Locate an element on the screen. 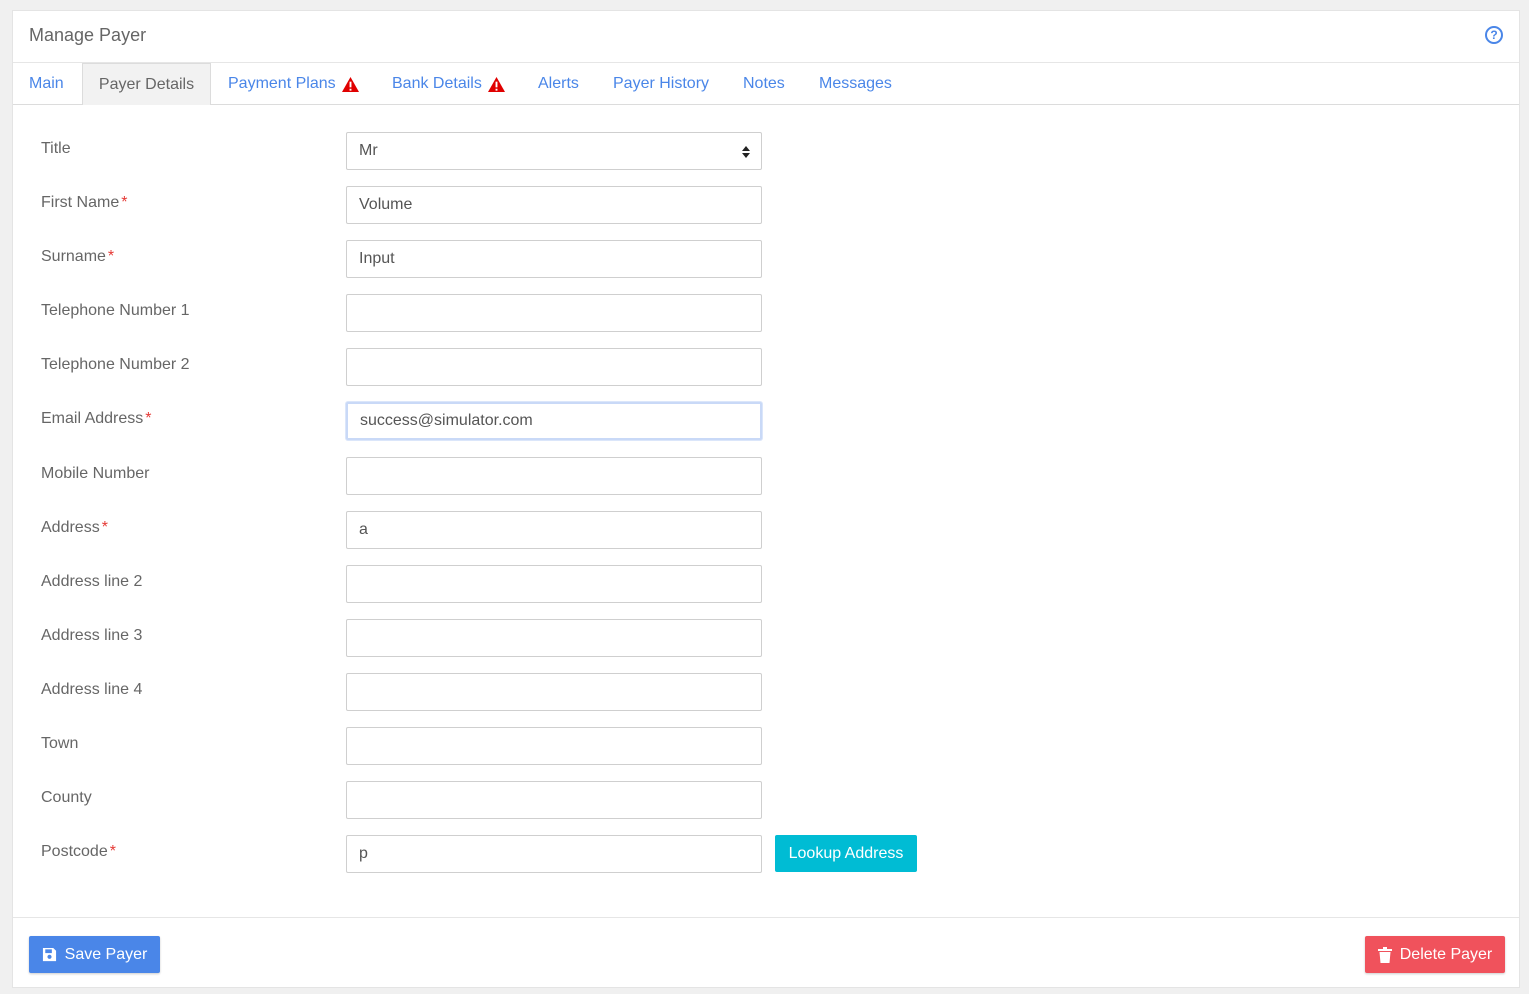 The image size is (1529, 994). footer-divider is located at coordinates (766, 917).